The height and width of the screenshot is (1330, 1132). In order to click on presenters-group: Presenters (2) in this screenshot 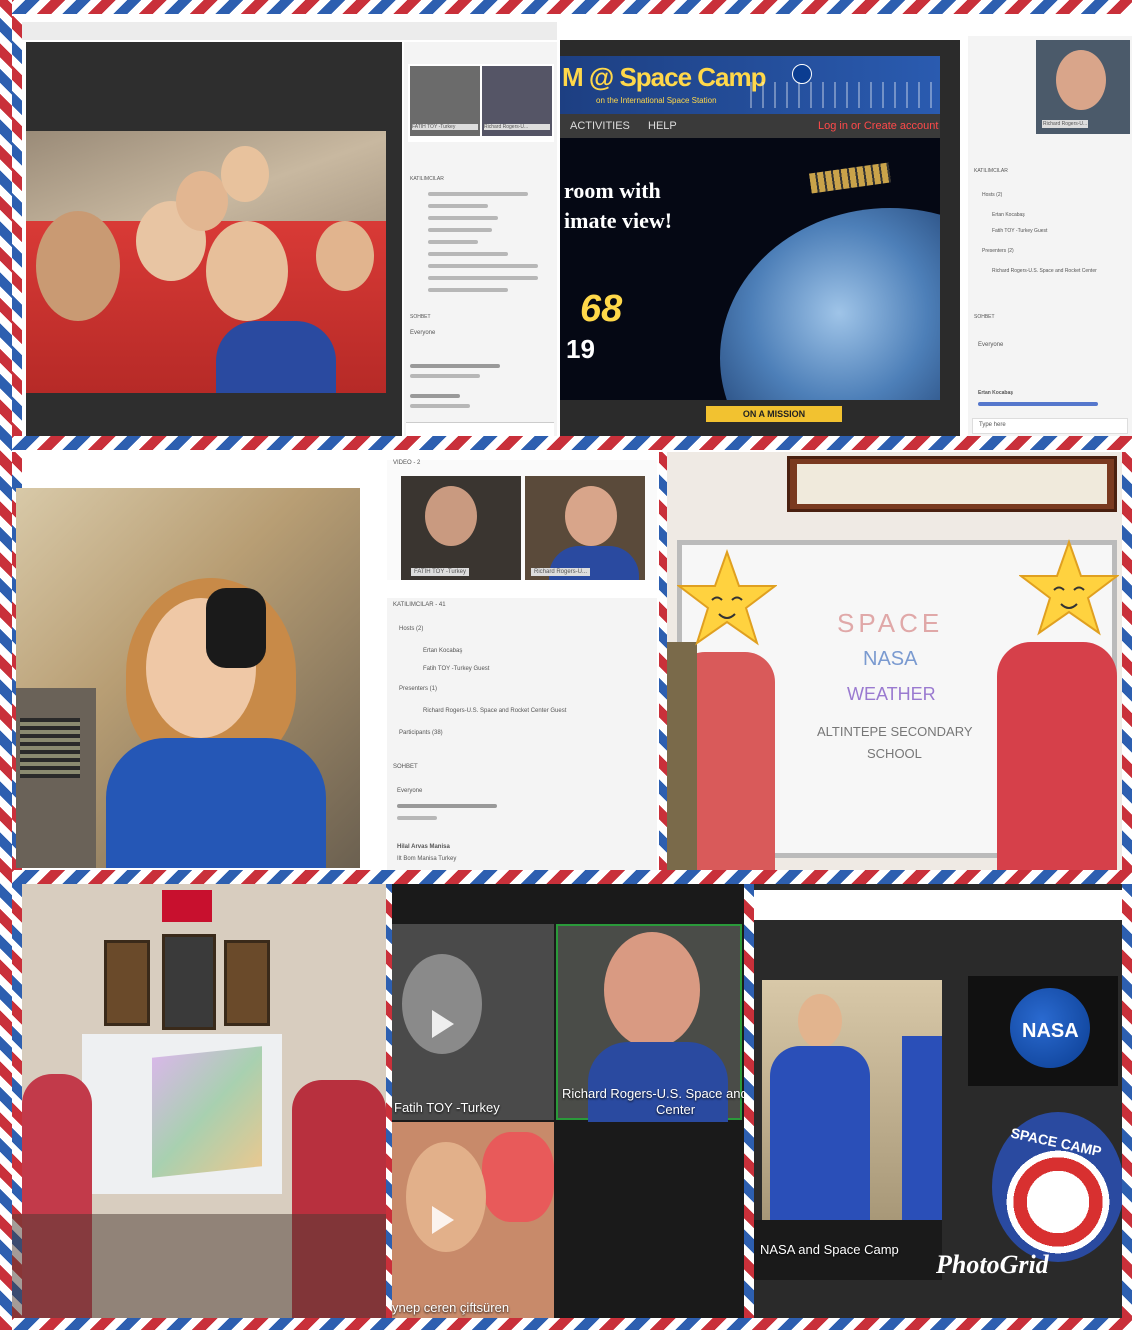, I will do `click(998, 251)`.